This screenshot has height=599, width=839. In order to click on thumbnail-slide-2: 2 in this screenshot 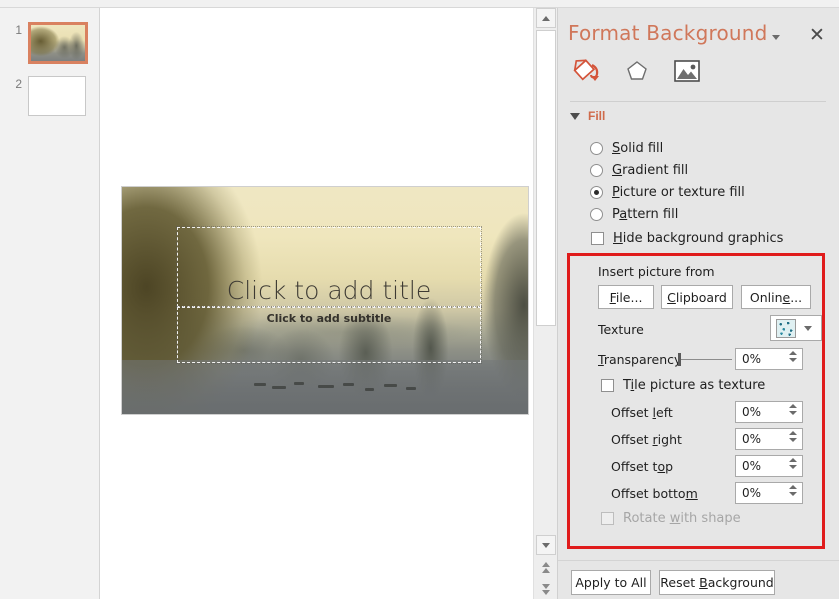, I will do `click(46, 96)`.